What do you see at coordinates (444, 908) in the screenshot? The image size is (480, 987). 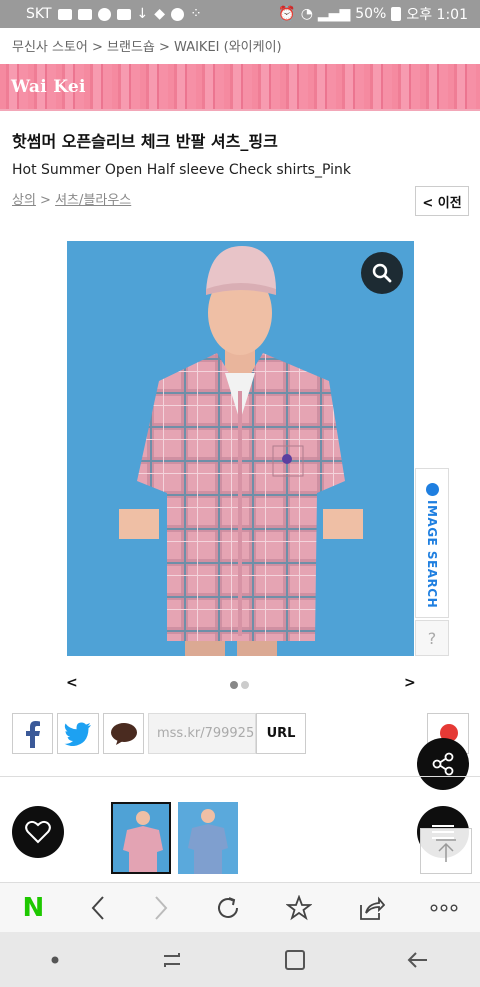 I see `more-icon` at bounding box center [444, 908].